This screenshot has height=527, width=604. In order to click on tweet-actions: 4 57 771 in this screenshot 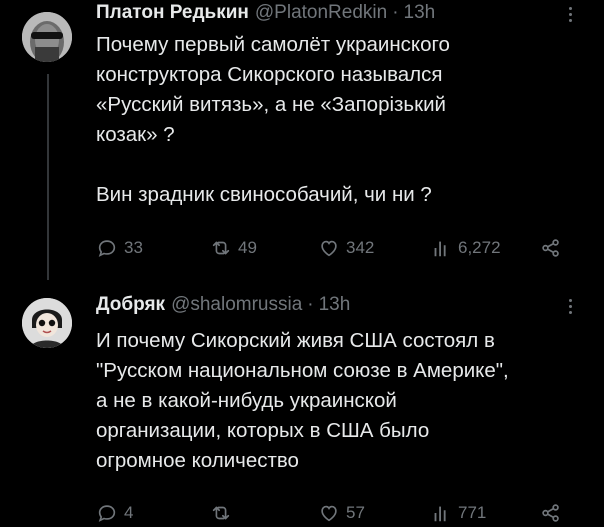, I will do `click(336, 513)`.